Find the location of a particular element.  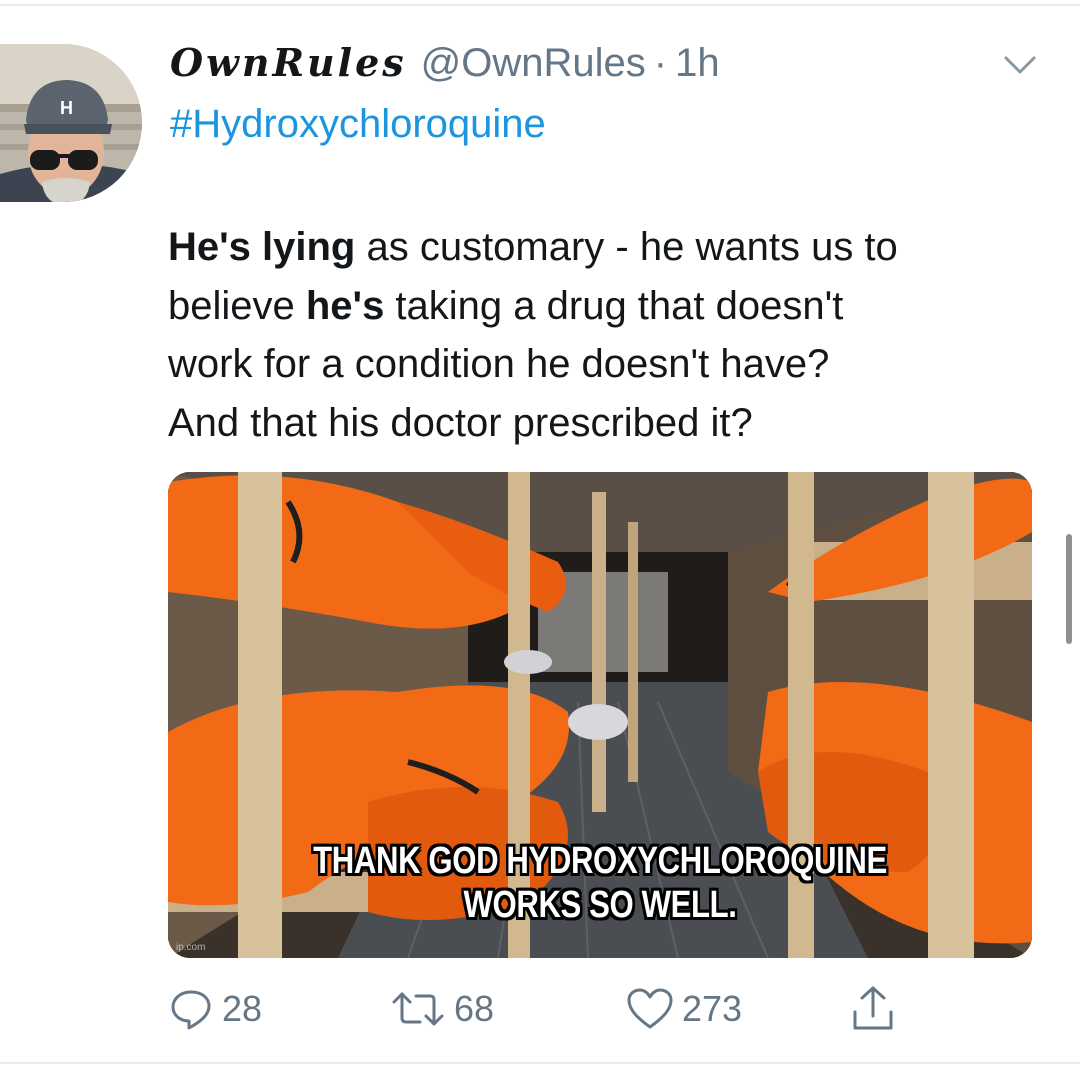

svg-text: H is located at coordinates (66, 108).